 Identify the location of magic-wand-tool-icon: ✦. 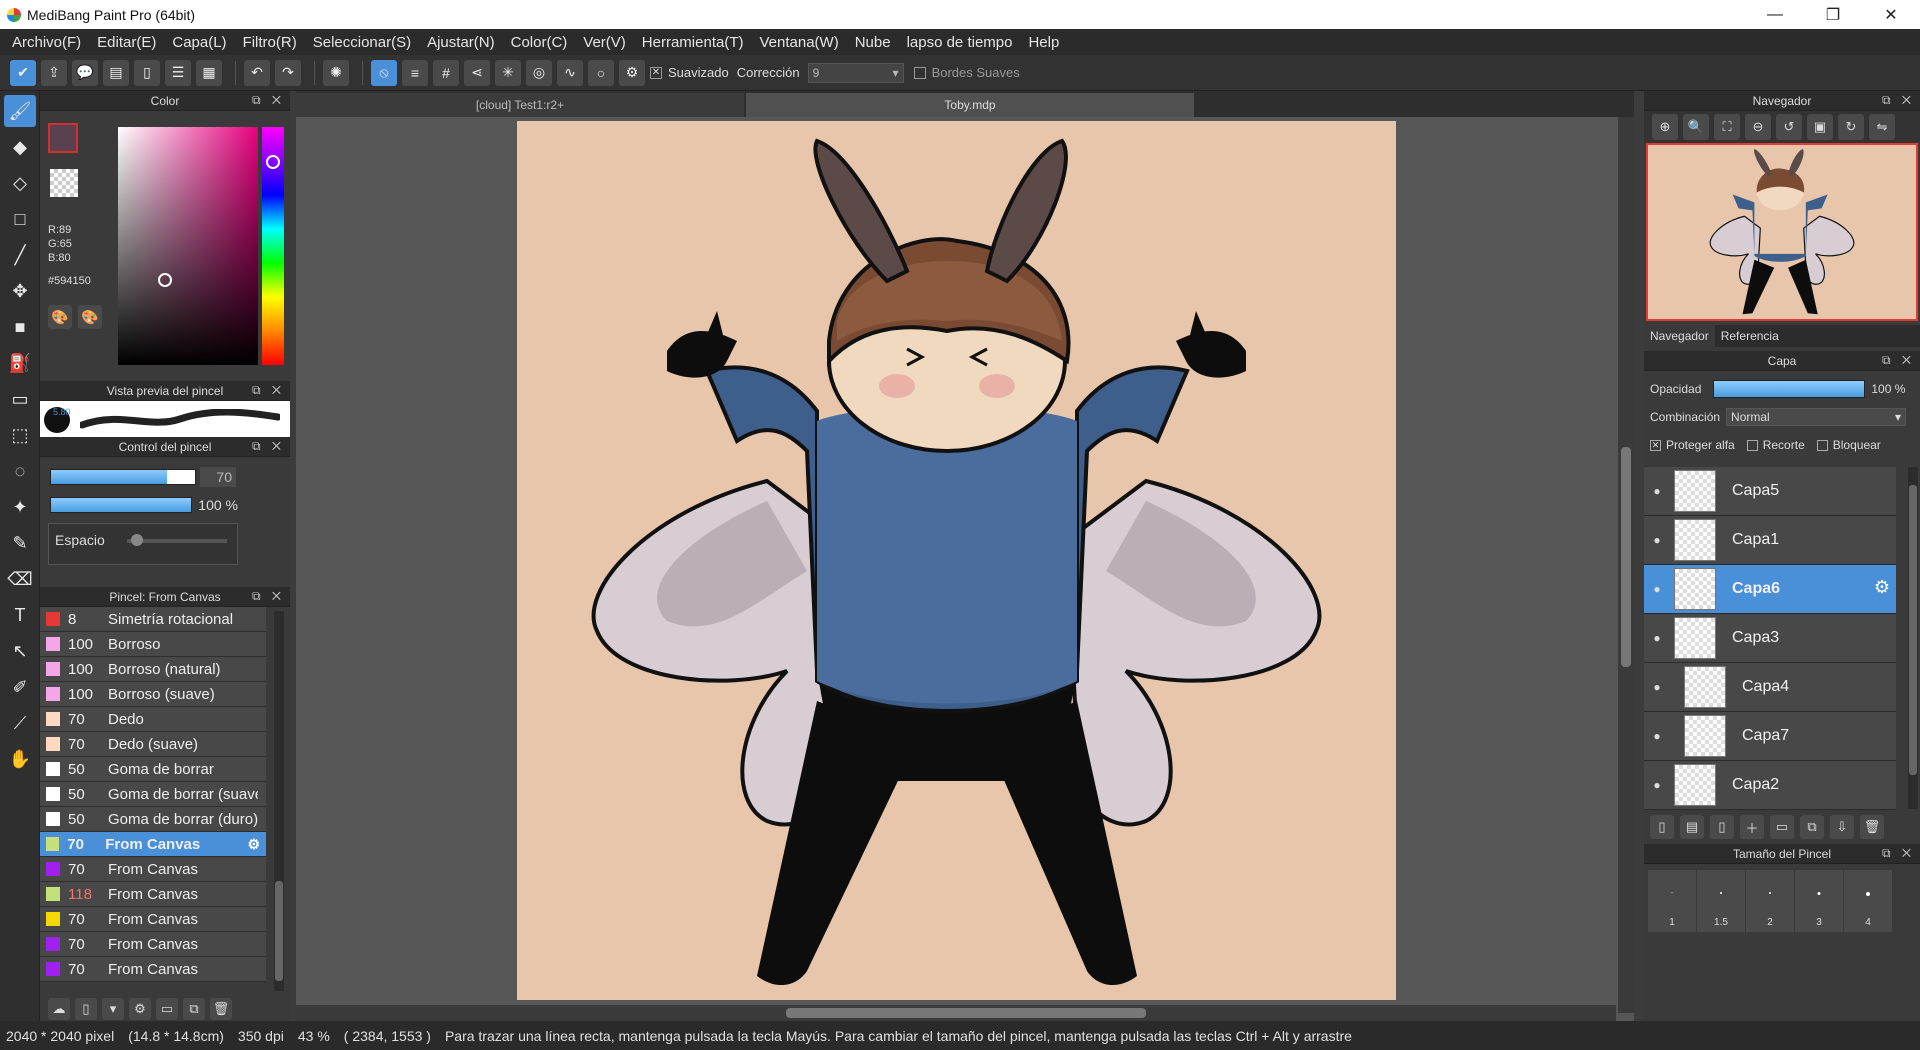
(20, 507).